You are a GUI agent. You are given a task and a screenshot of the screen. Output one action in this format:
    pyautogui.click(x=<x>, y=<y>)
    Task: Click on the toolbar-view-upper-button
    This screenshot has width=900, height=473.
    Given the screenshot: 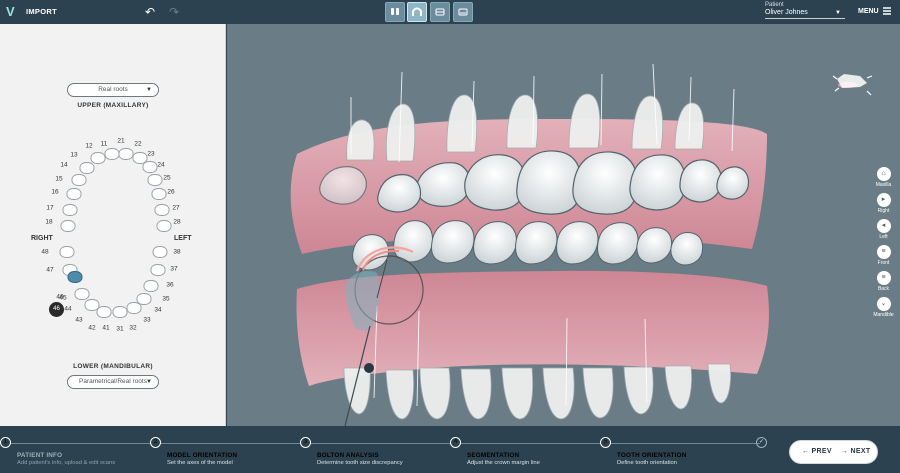 What is the action you would take?
    pyautogui.click(x=440, y=12)
    